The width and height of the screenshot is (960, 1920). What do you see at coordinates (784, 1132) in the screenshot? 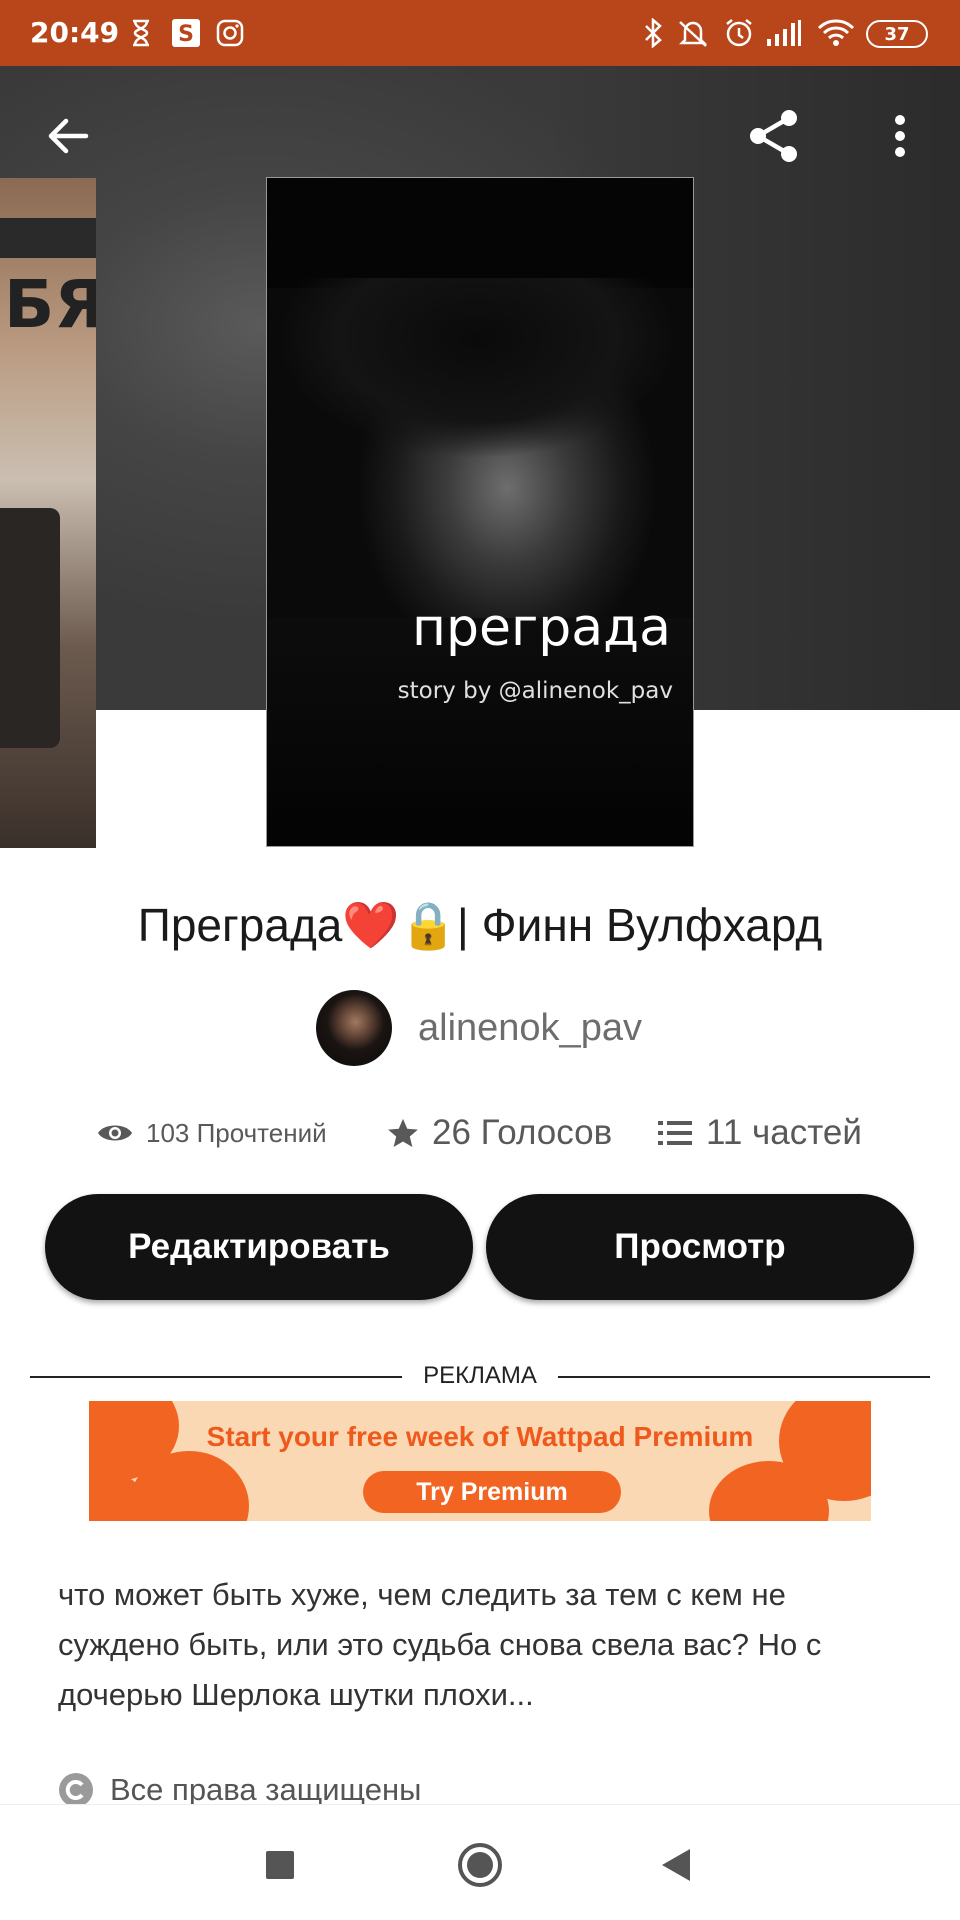
I see `parts-count: 11 частей` at bounding box center [784, 1132].